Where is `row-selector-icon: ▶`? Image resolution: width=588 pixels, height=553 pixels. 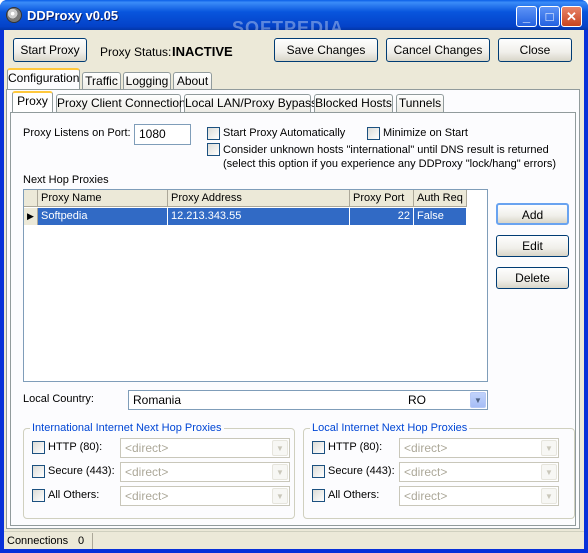
row-selector-icon: ▶ is located at coordinates (31, 216).